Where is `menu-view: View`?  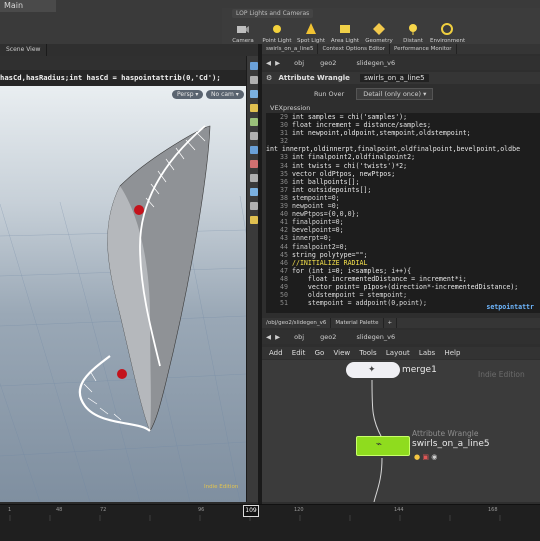
menu-view: View is located at coordinates (342, 353).